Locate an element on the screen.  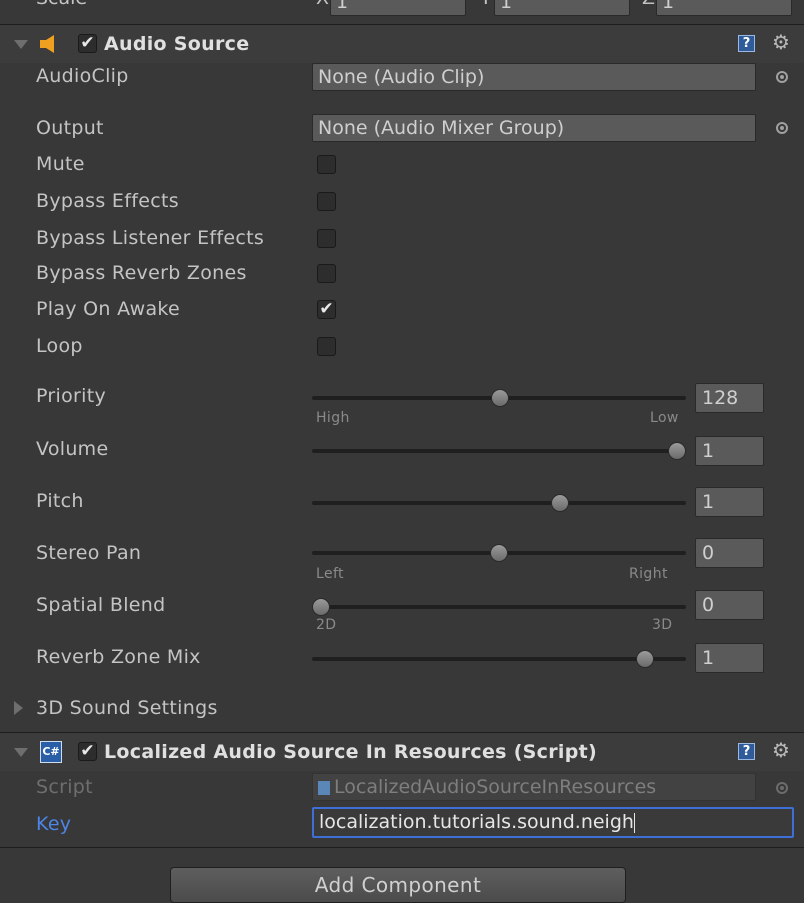
pitch-slider-knob is located at coordinates (559, 503).